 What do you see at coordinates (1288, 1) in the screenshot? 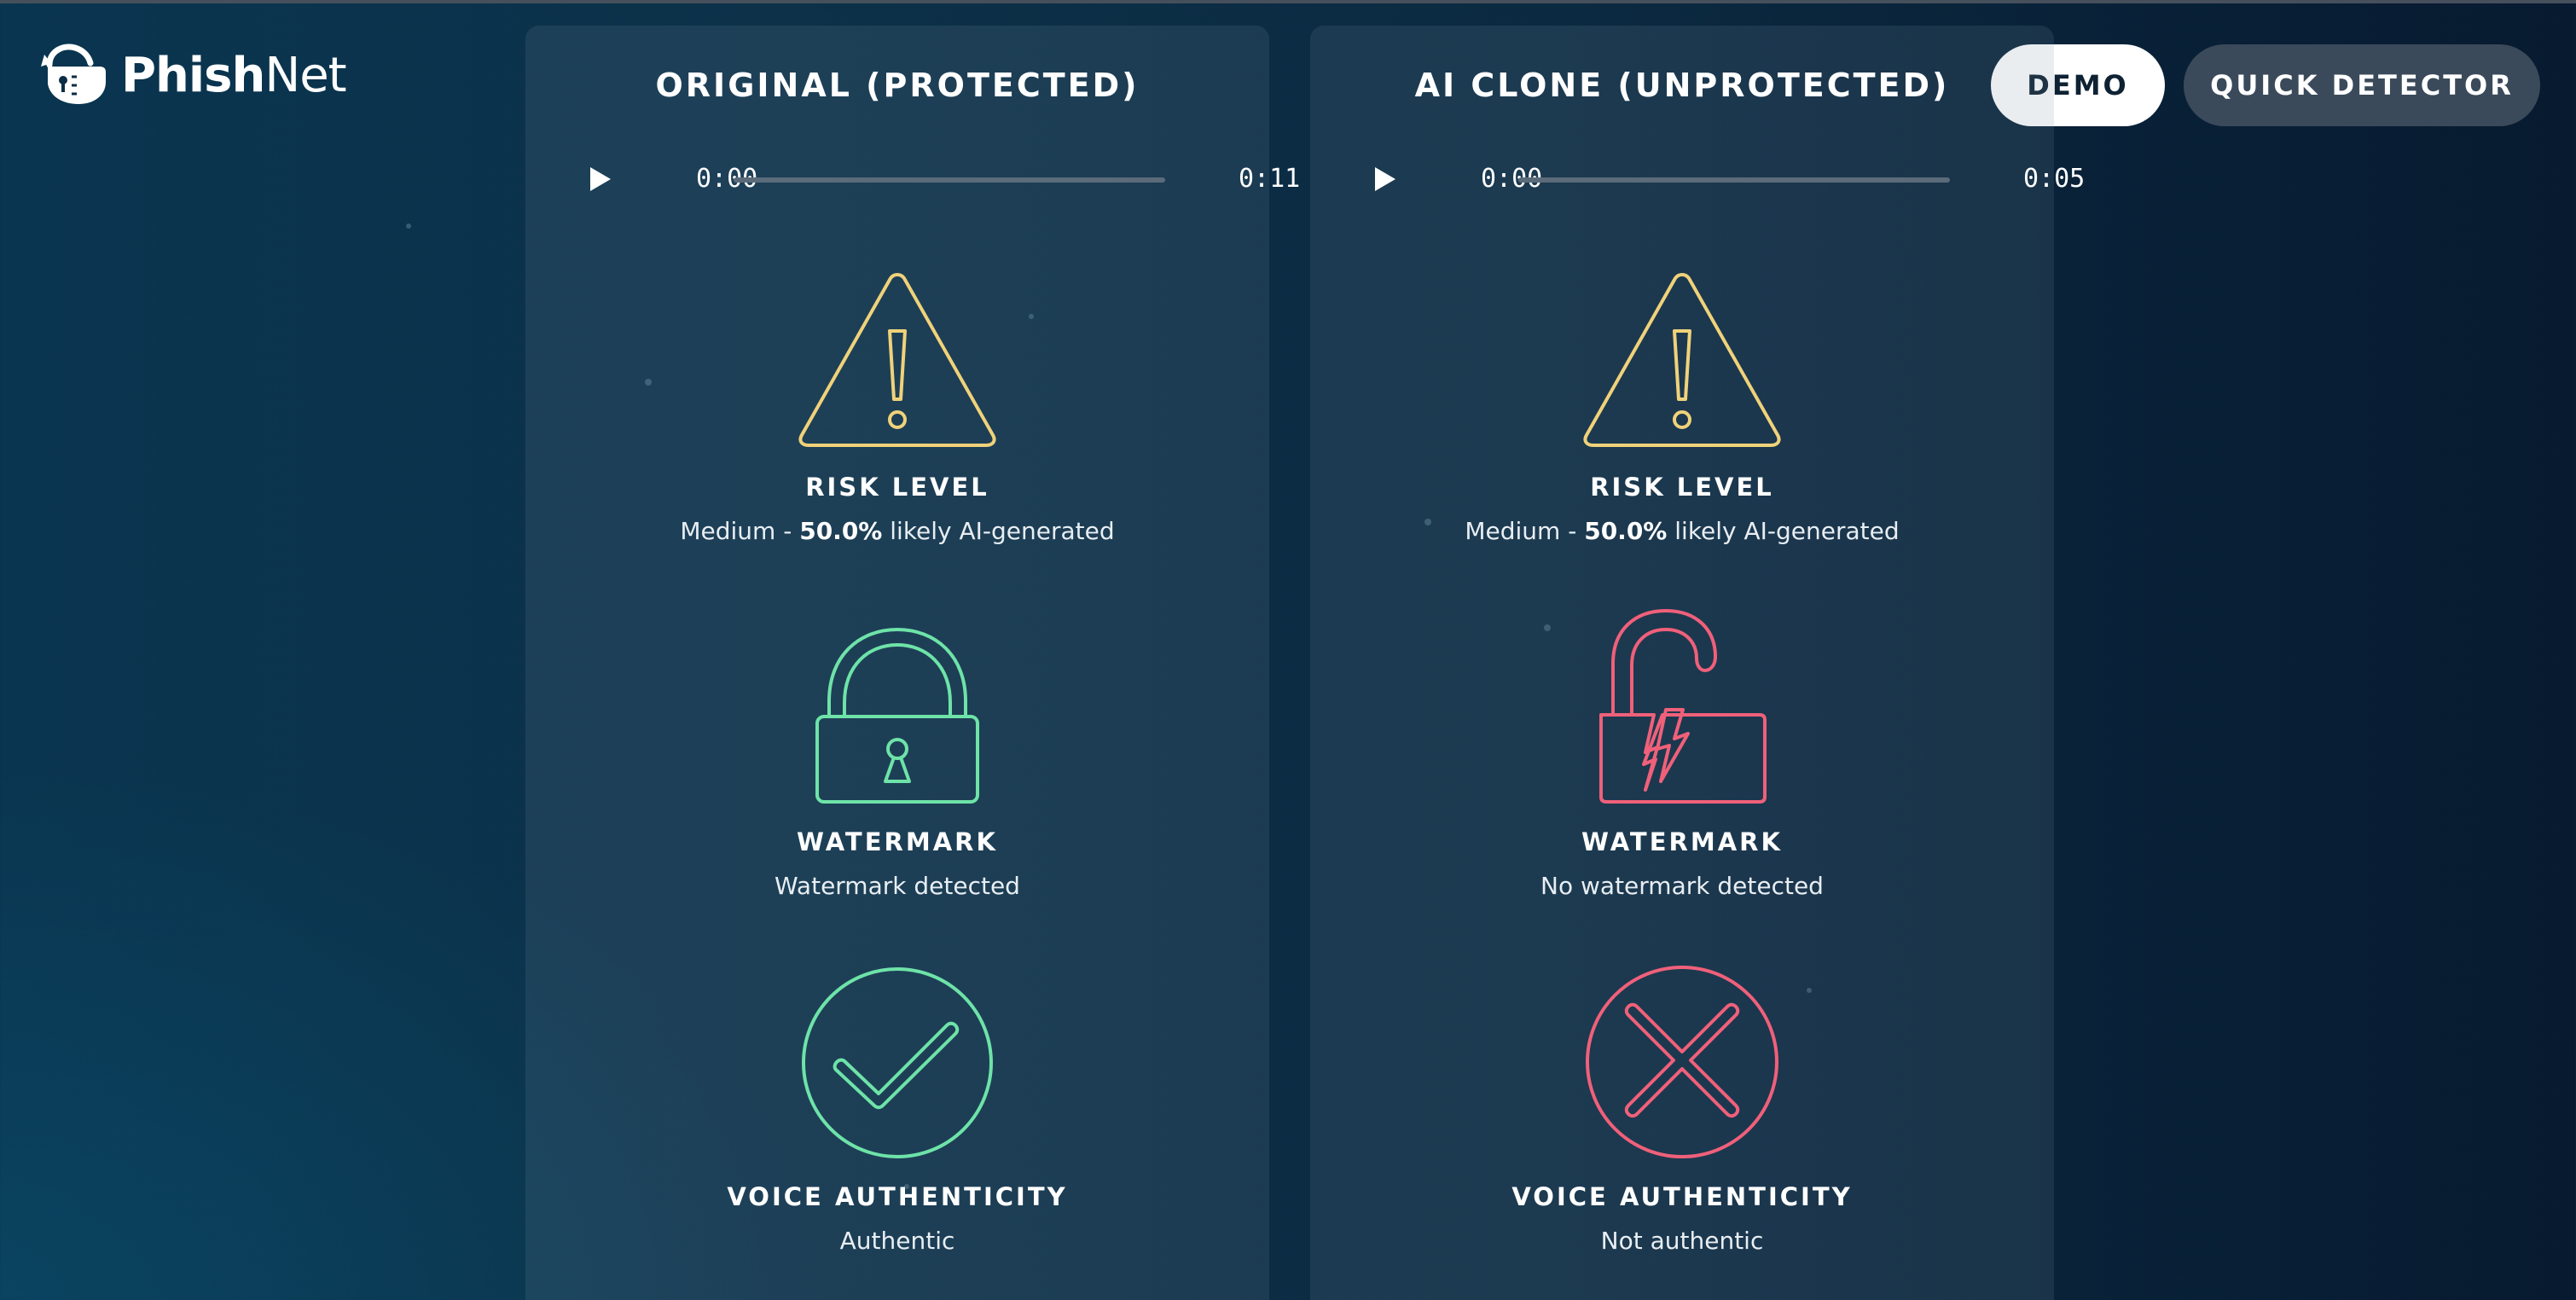
I see `window-top-border` at bounding box center [1288, 1].